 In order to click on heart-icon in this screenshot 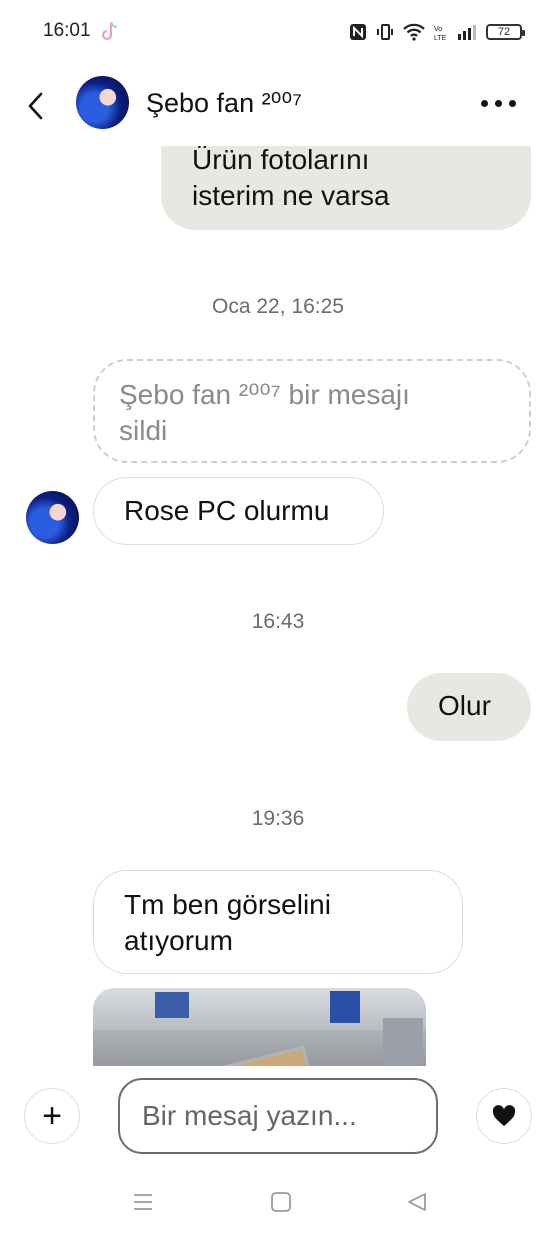, I will do `click(504, 1116)`.